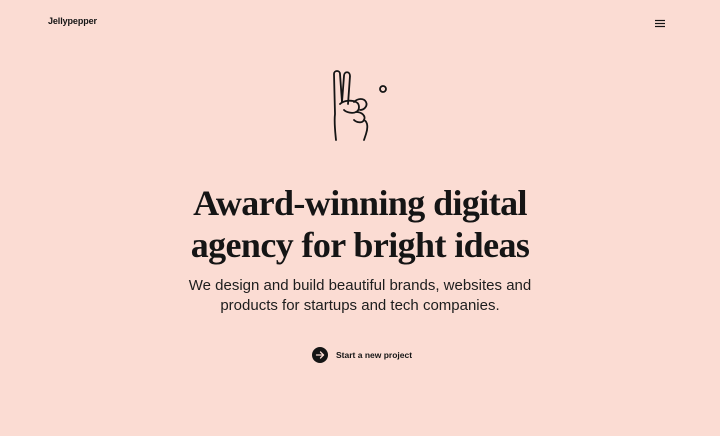 The height and width of the screenshot is (436, 720). I want to click on start-project-button: Start a new project, so click(362, 355).